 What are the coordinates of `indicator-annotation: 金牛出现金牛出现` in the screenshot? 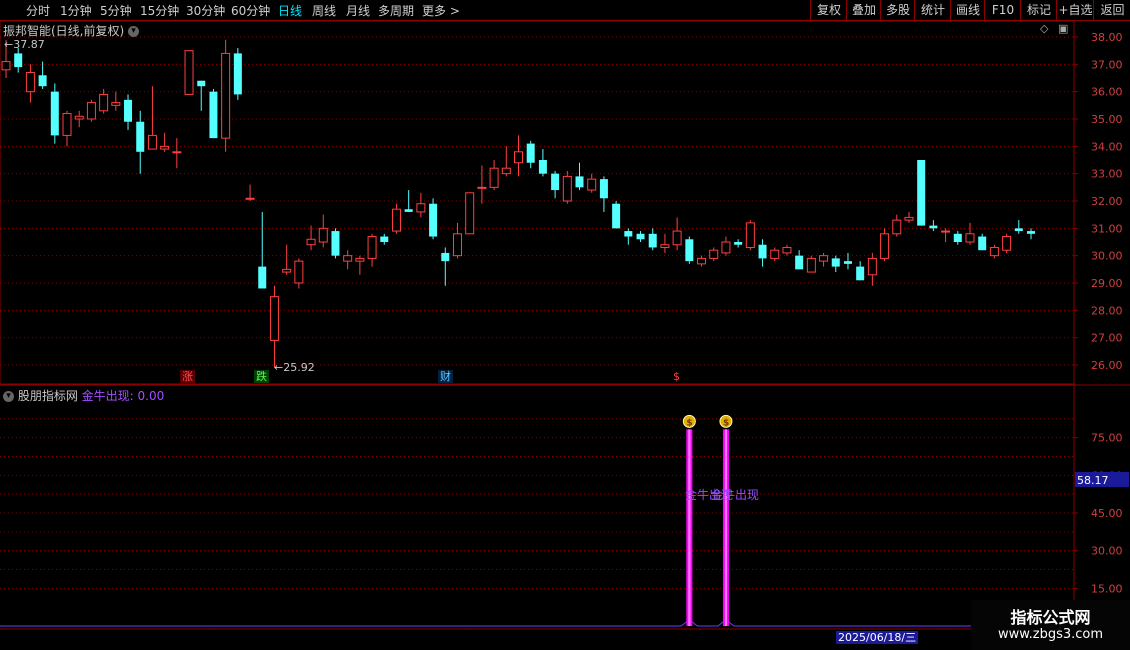 It's located at (722, 495).